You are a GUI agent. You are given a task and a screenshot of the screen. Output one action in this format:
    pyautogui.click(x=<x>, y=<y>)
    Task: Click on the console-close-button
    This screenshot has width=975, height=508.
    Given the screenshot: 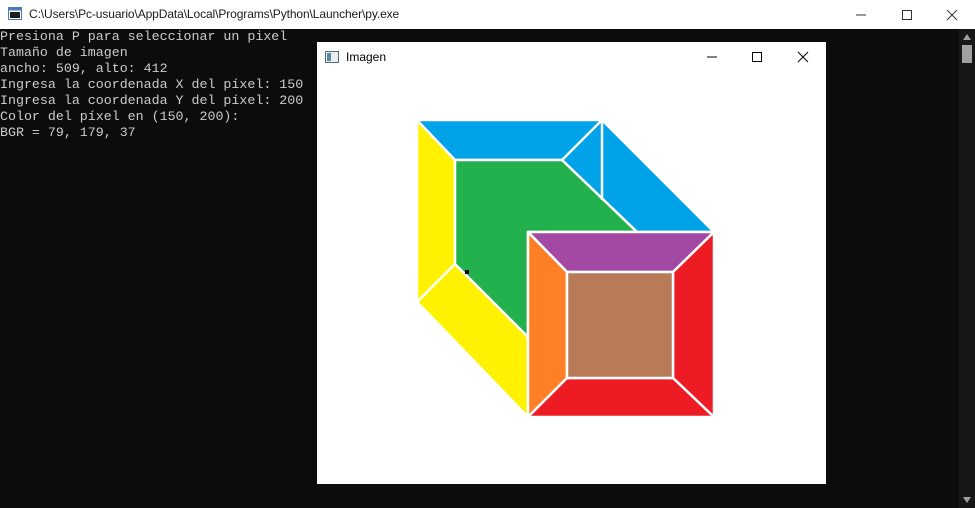 What is the action you would take?
    pyautogui.click(x=952, y=14)
    